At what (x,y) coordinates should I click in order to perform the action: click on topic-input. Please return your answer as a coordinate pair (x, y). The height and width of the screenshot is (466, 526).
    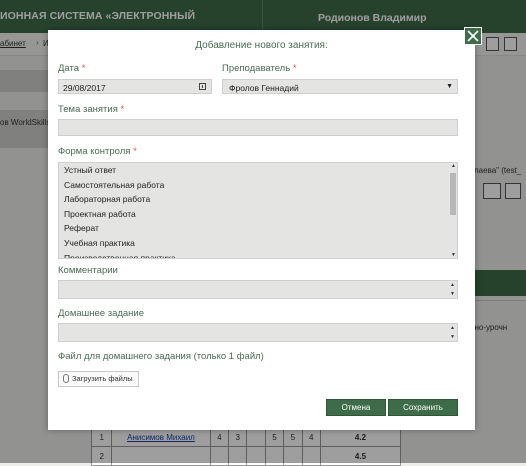
    Looking at the image, I should click on (258, 127).